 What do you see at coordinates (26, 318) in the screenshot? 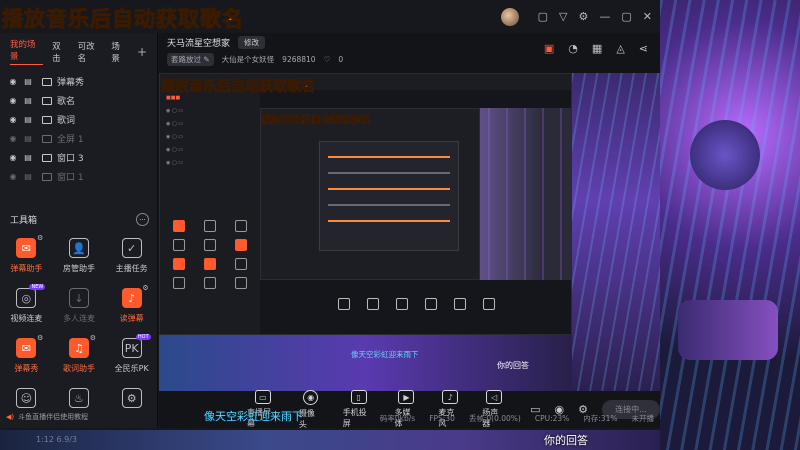
I see `tool-label: 视频连麦` at bounding box center [26, 318].